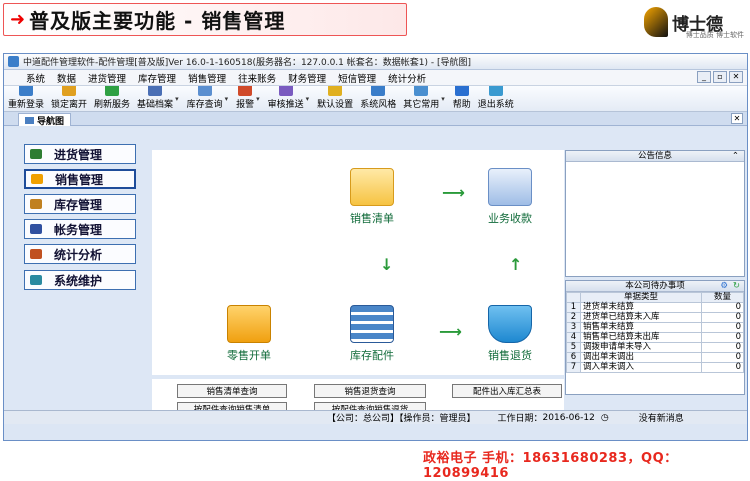 This screenshot has width=750, height=481. Describe the element at coordinates (641, 317) in the screenshot. I see `table-cell: 进货单已结算未入库` at that location.